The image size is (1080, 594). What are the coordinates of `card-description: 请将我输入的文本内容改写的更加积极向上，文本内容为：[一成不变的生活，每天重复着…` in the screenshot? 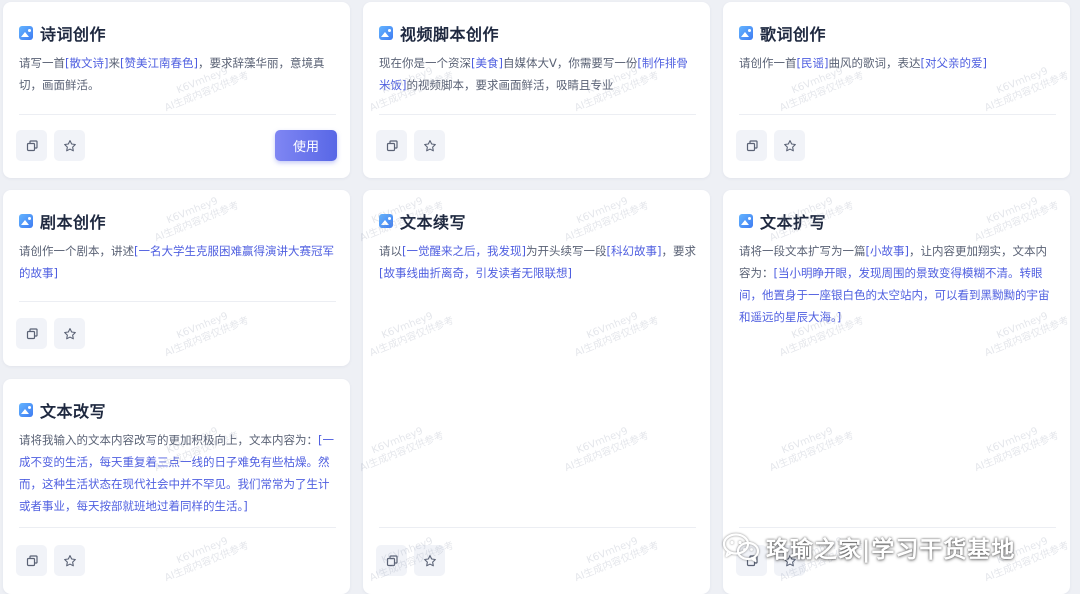 It's located at (178, 473).